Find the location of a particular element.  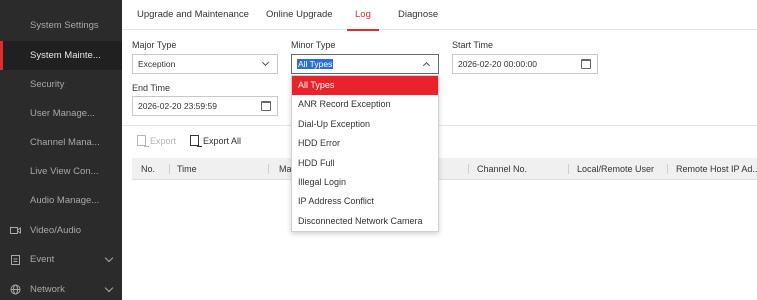

export-icon is located at coordinates (143, 141).